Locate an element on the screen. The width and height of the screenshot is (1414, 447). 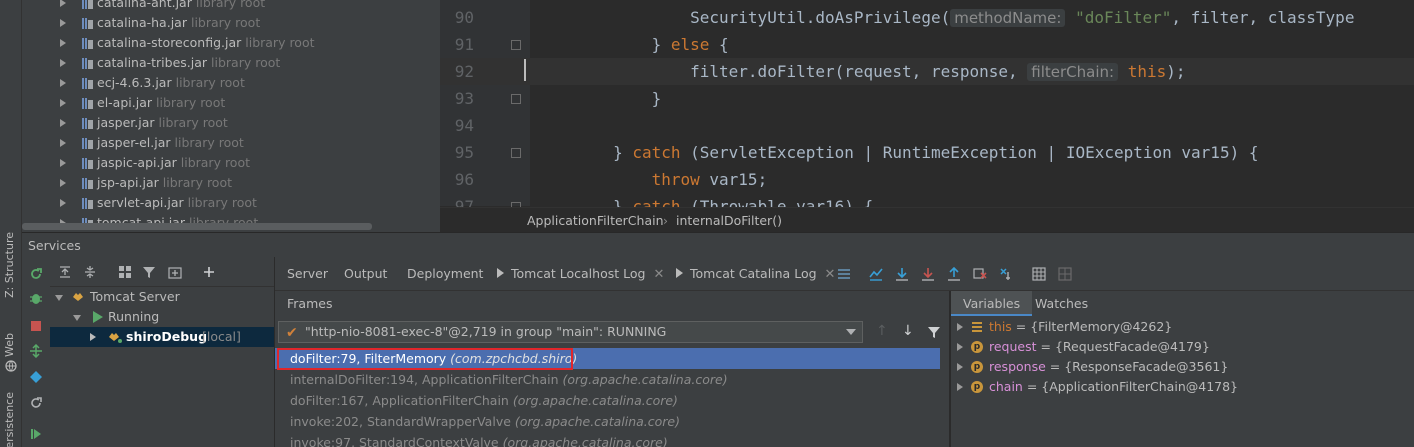
tab-deployment: Deployment is located at coordinates (445, 274).